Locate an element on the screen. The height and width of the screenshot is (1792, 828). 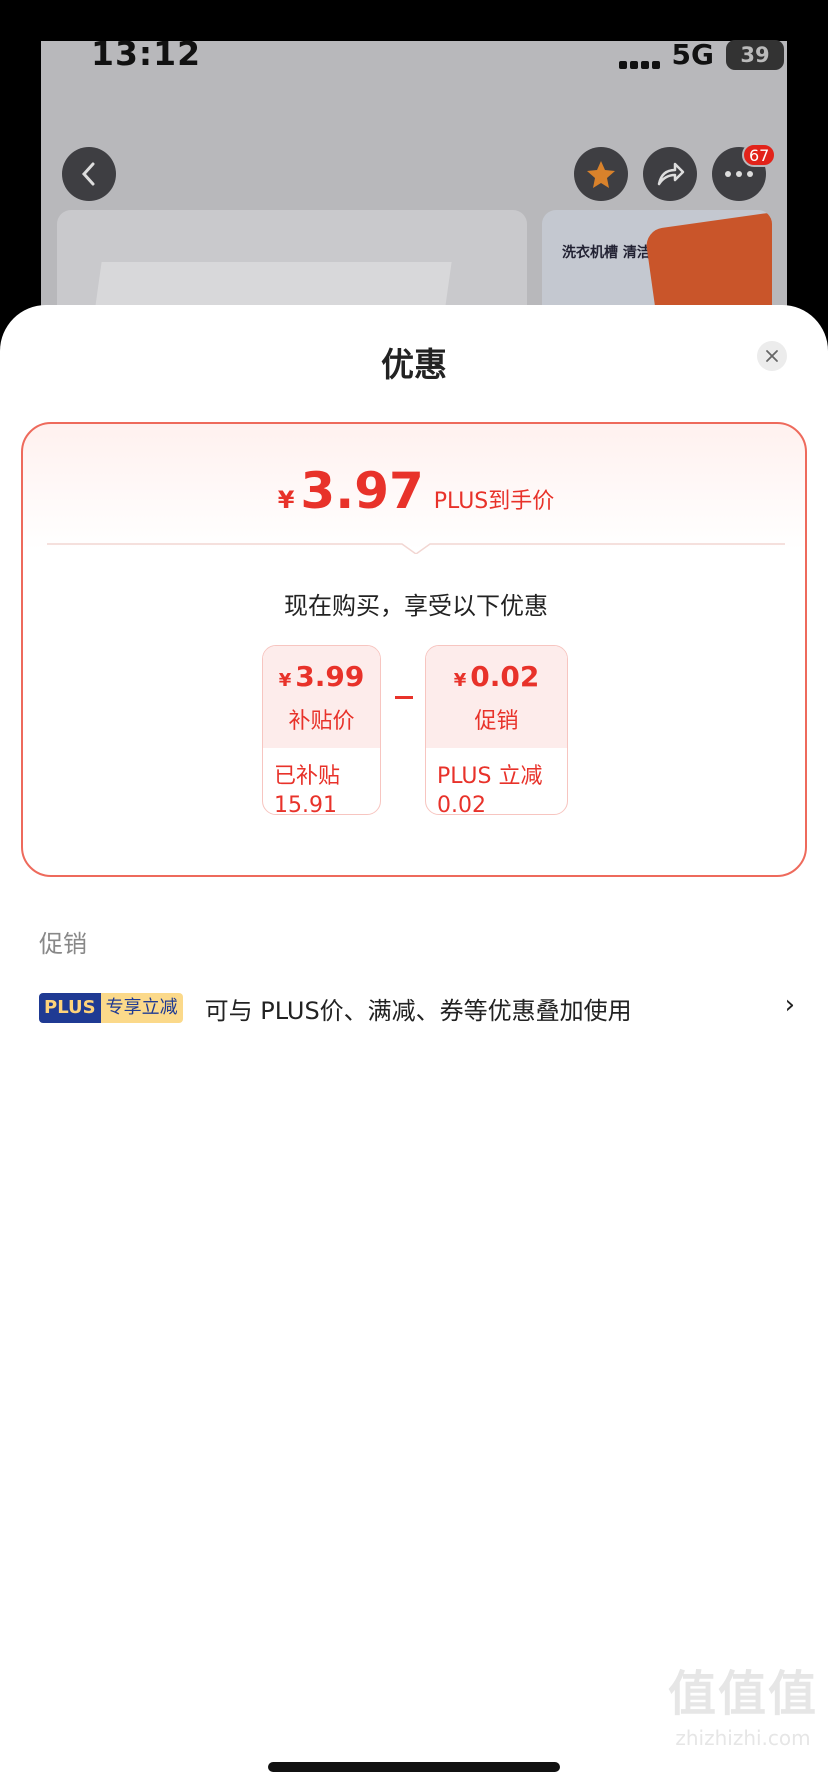
share-icon is located at coordinates (671, 174).